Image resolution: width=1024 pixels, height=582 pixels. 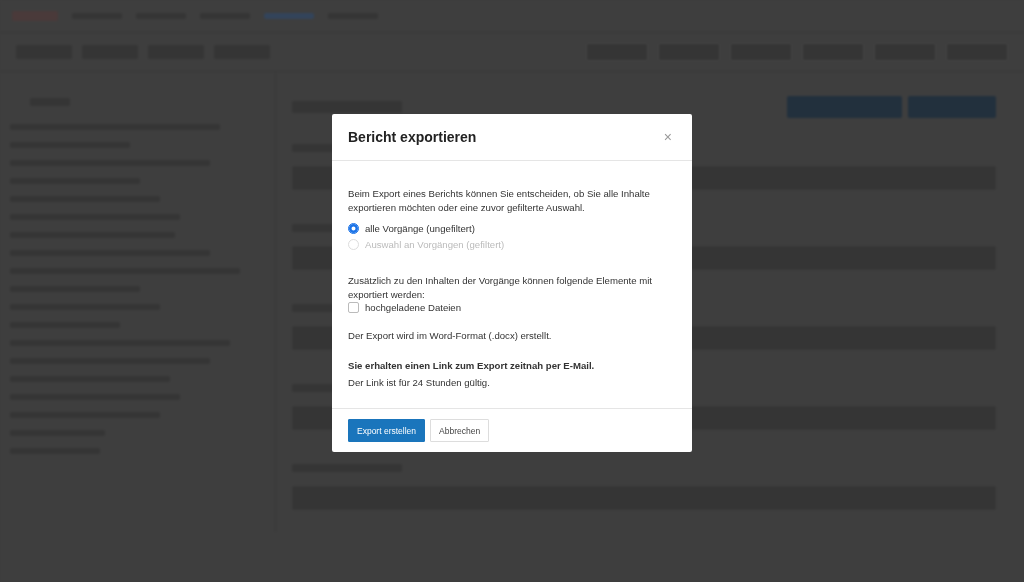 What do you see at coordinates (499, 201) in the screenshot?
I see `intro-text: Beim Export eines Berichts können Sie entscheiden, ob Sie alle Inhalte exportieren möchten oder eine zuvor gefilterte Auswahl.` at bounding box center [499, 201].